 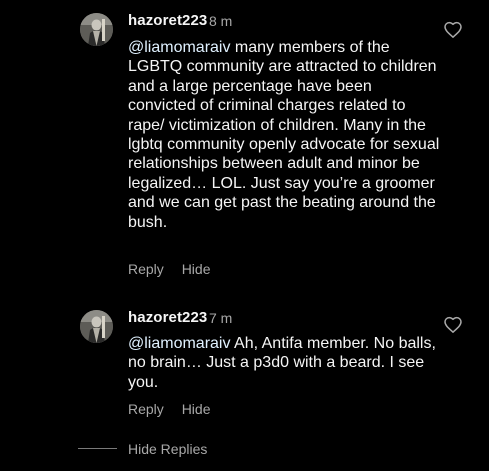 I want to click on hide-replies-button: Hide Replies, so click(x=167, y=449).